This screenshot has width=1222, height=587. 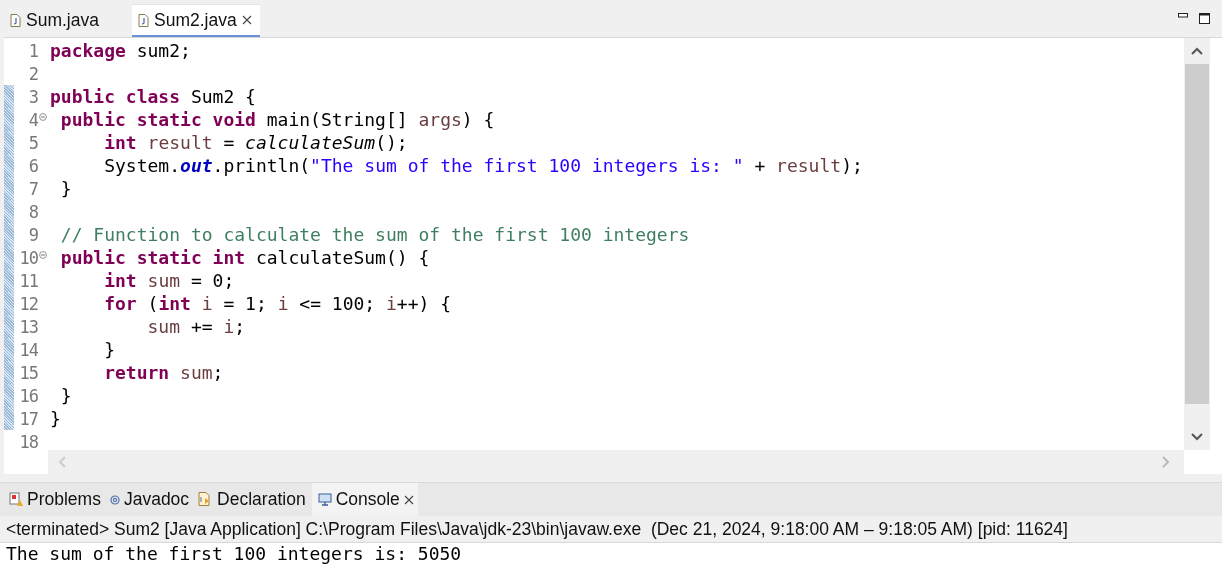 I want to click on code-line: for (int i = 1; i <= 100; i++) {, so click(x=277, y=303).